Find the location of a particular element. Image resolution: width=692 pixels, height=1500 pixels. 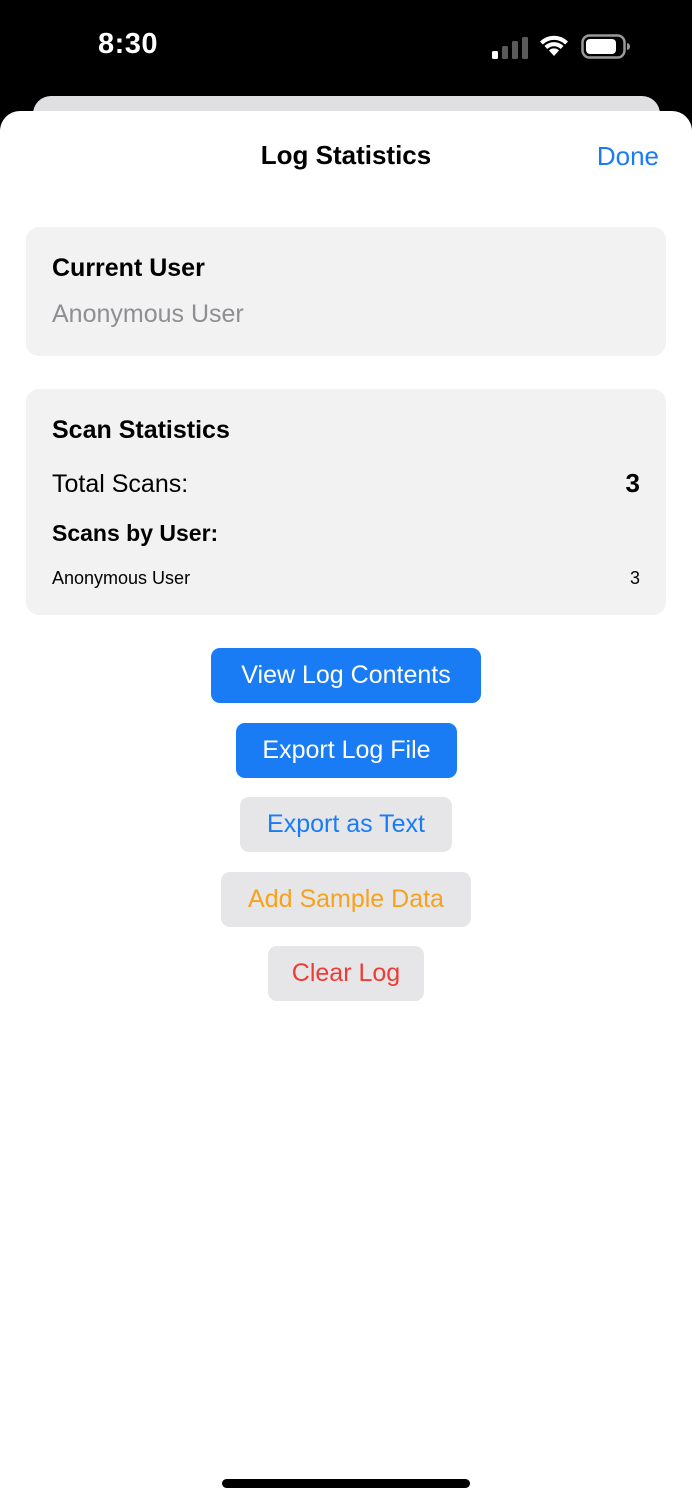

home-indicator is located at coordinates (346, 1483).